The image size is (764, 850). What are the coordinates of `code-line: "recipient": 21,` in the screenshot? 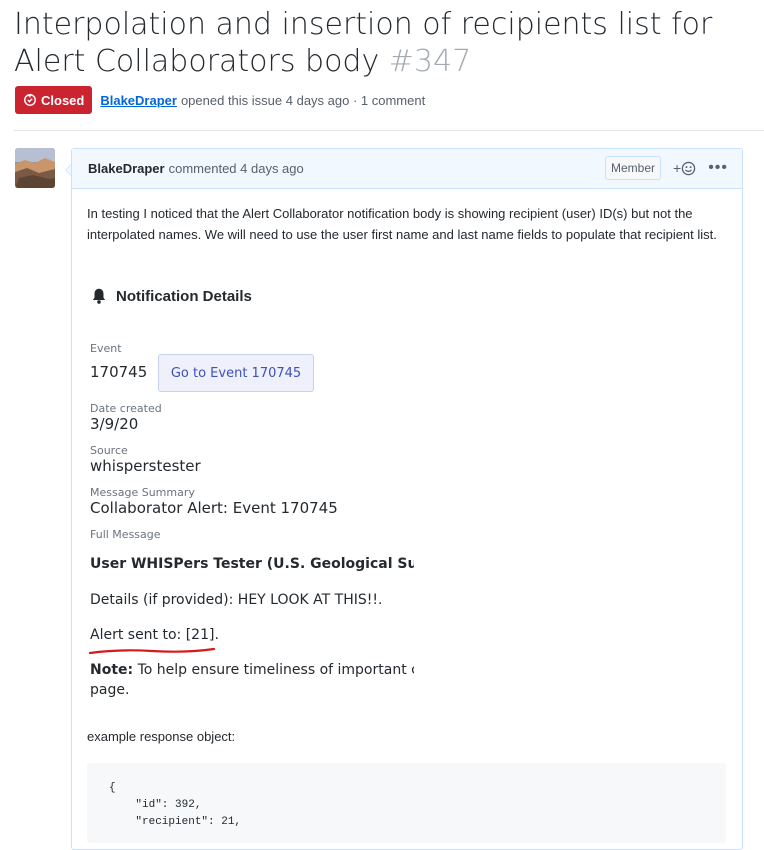 It's located at (175, 822).